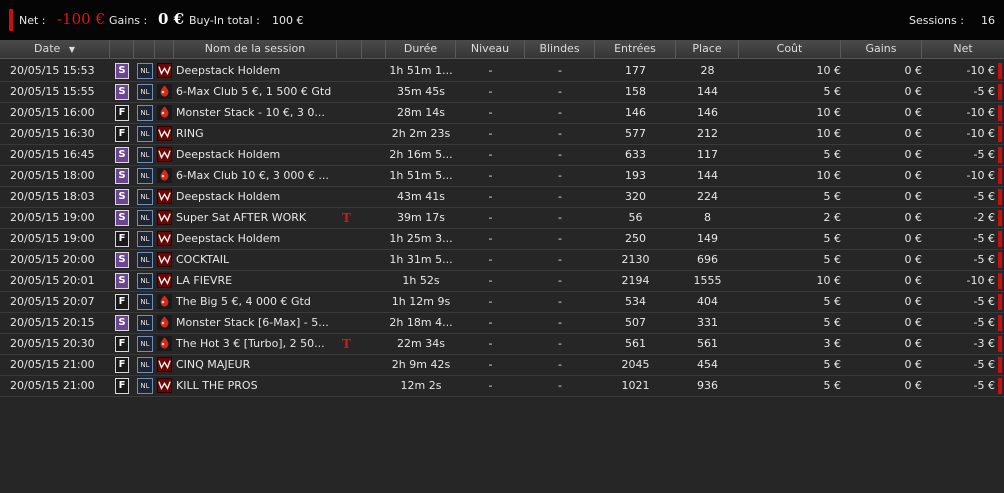 The image size is (1004, 493). What do you see at coordinates (81, 19) in the screenshot?
I see `net-value: -100 €` at bounding box center [81, 19].